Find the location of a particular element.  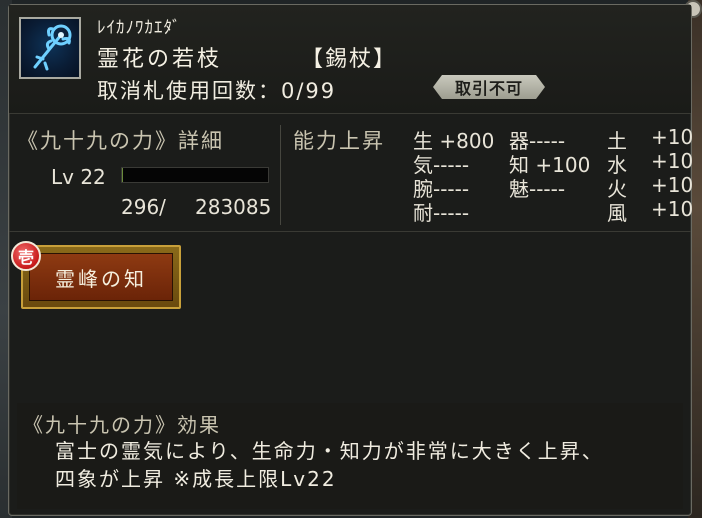

item-kana-reading: ﾚｲｶﾉﾜｶｴﾀﾞ is located at coordinates (139, 28).